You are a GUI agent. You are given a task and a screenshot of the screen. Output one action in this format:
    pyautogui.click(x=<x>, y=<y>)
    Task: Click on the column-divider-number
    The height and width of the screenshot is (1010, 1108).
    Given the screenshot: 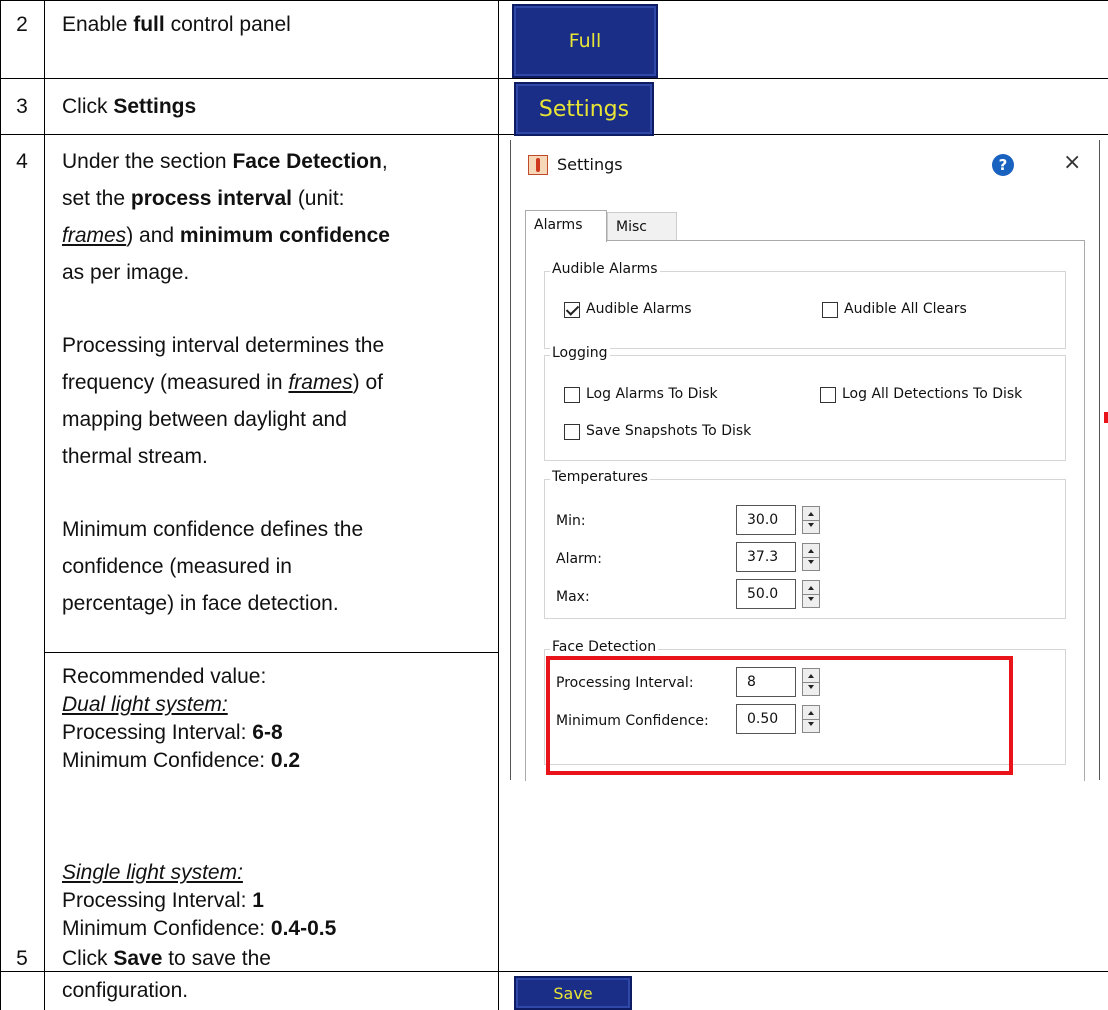 What is the action you would take?
    pyautogui.click(x=44, y=505)
    